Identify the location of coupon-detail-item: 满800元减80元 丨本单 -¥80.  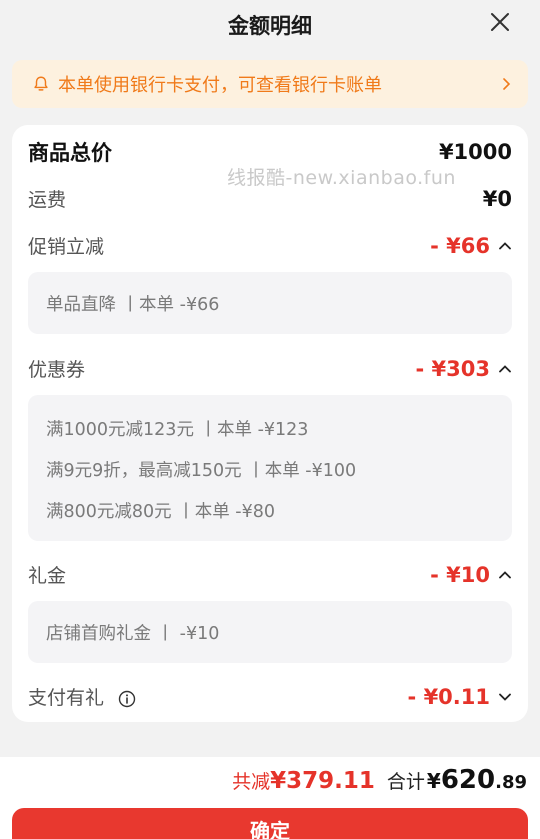
(161, 512).